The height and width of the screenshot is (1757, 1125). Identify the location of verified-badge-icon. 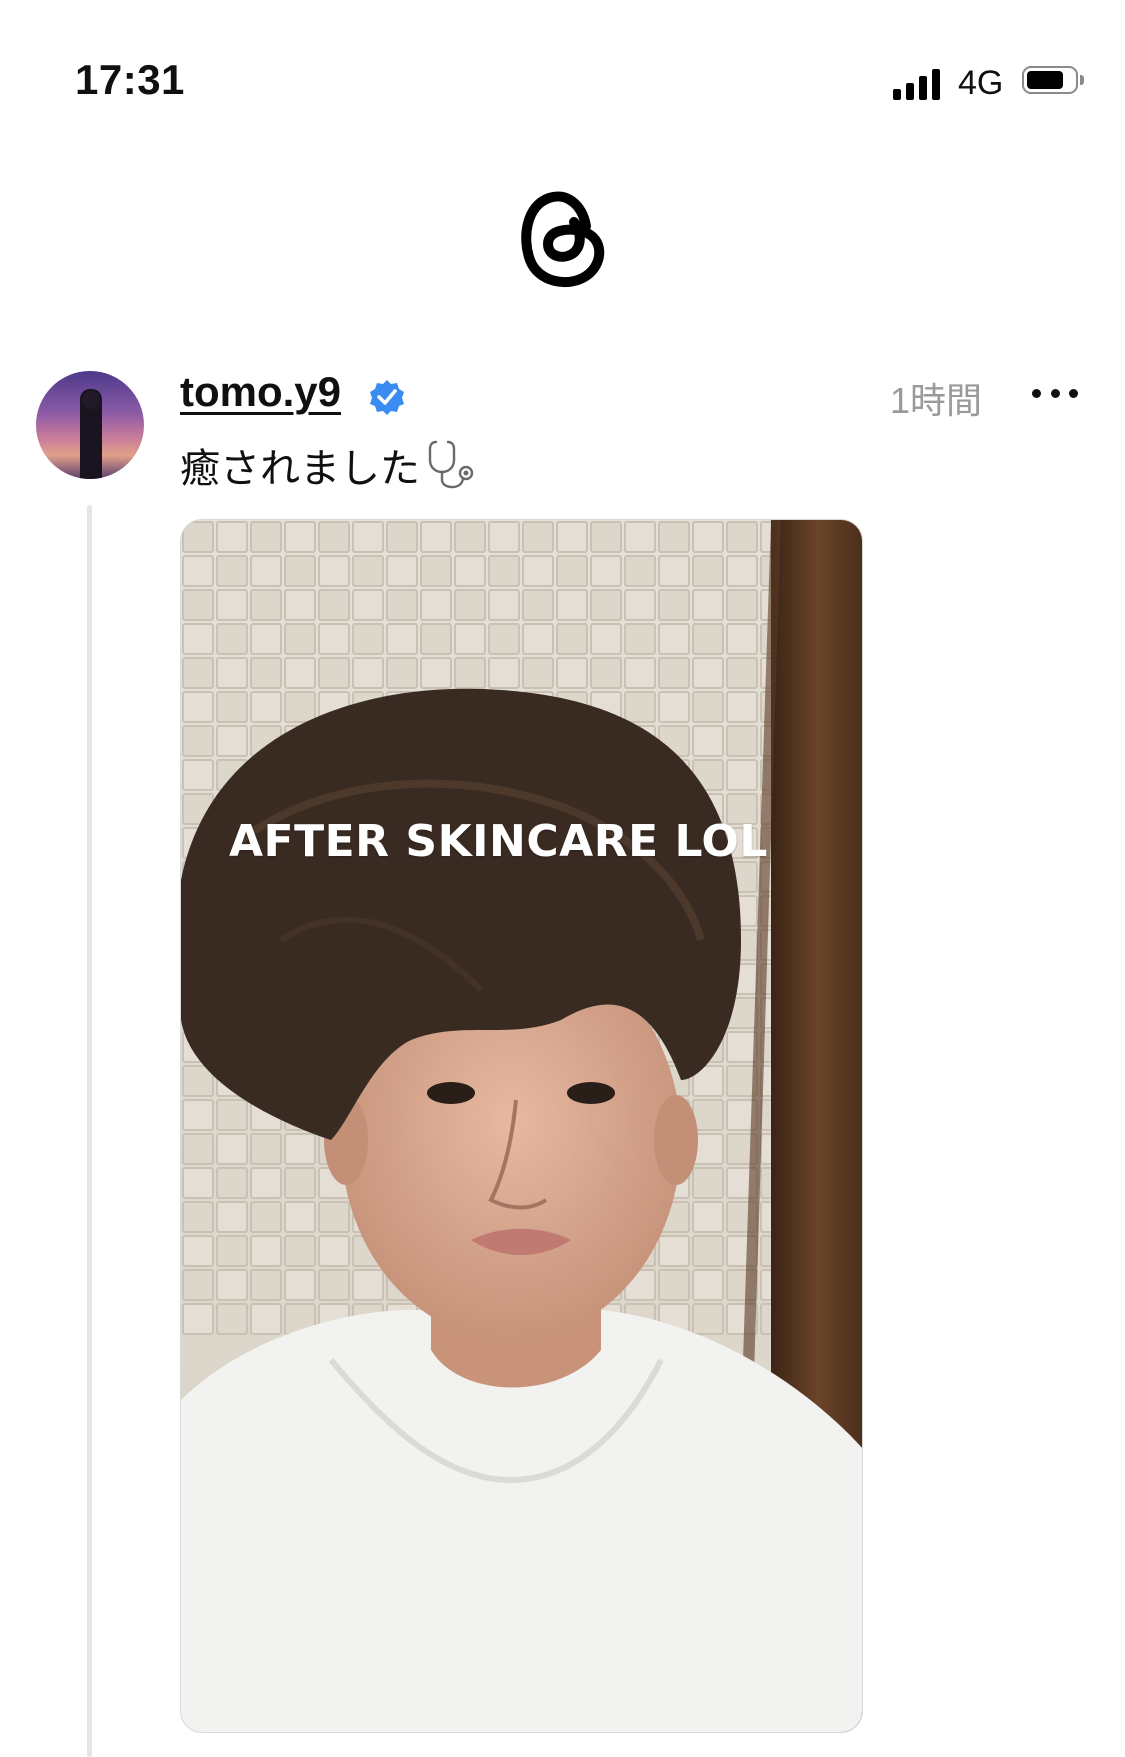
(387, 397).